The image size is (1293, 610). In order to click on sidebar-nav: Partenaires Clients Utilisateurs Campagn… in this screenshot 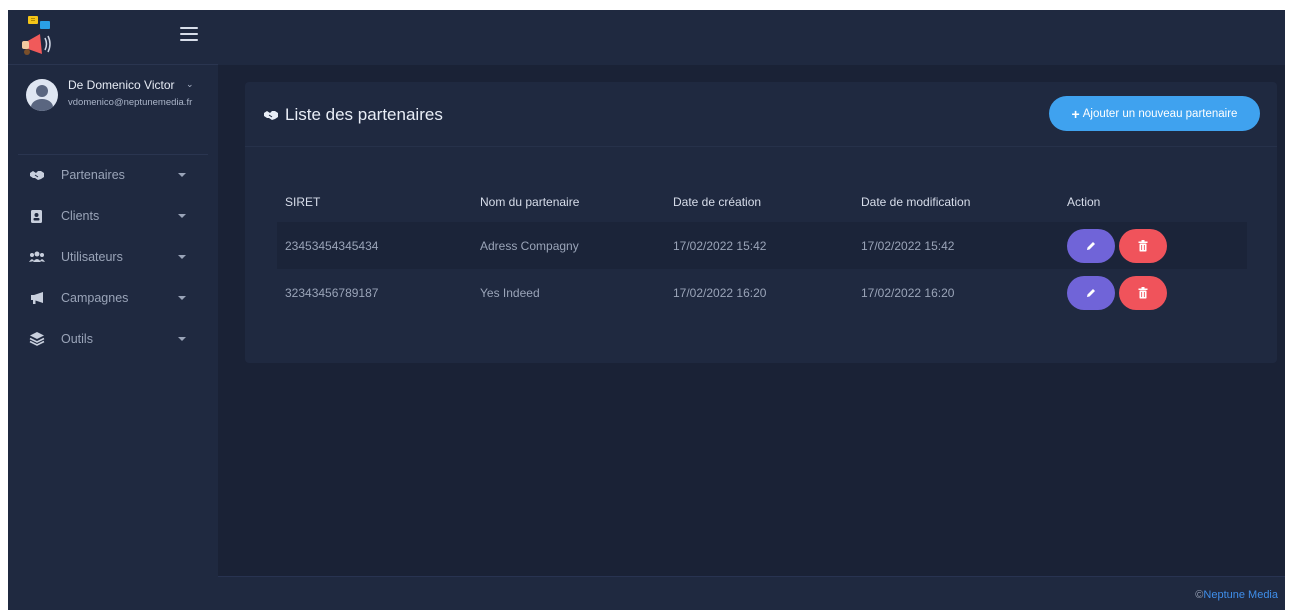, I will do `click(113, 257)`.